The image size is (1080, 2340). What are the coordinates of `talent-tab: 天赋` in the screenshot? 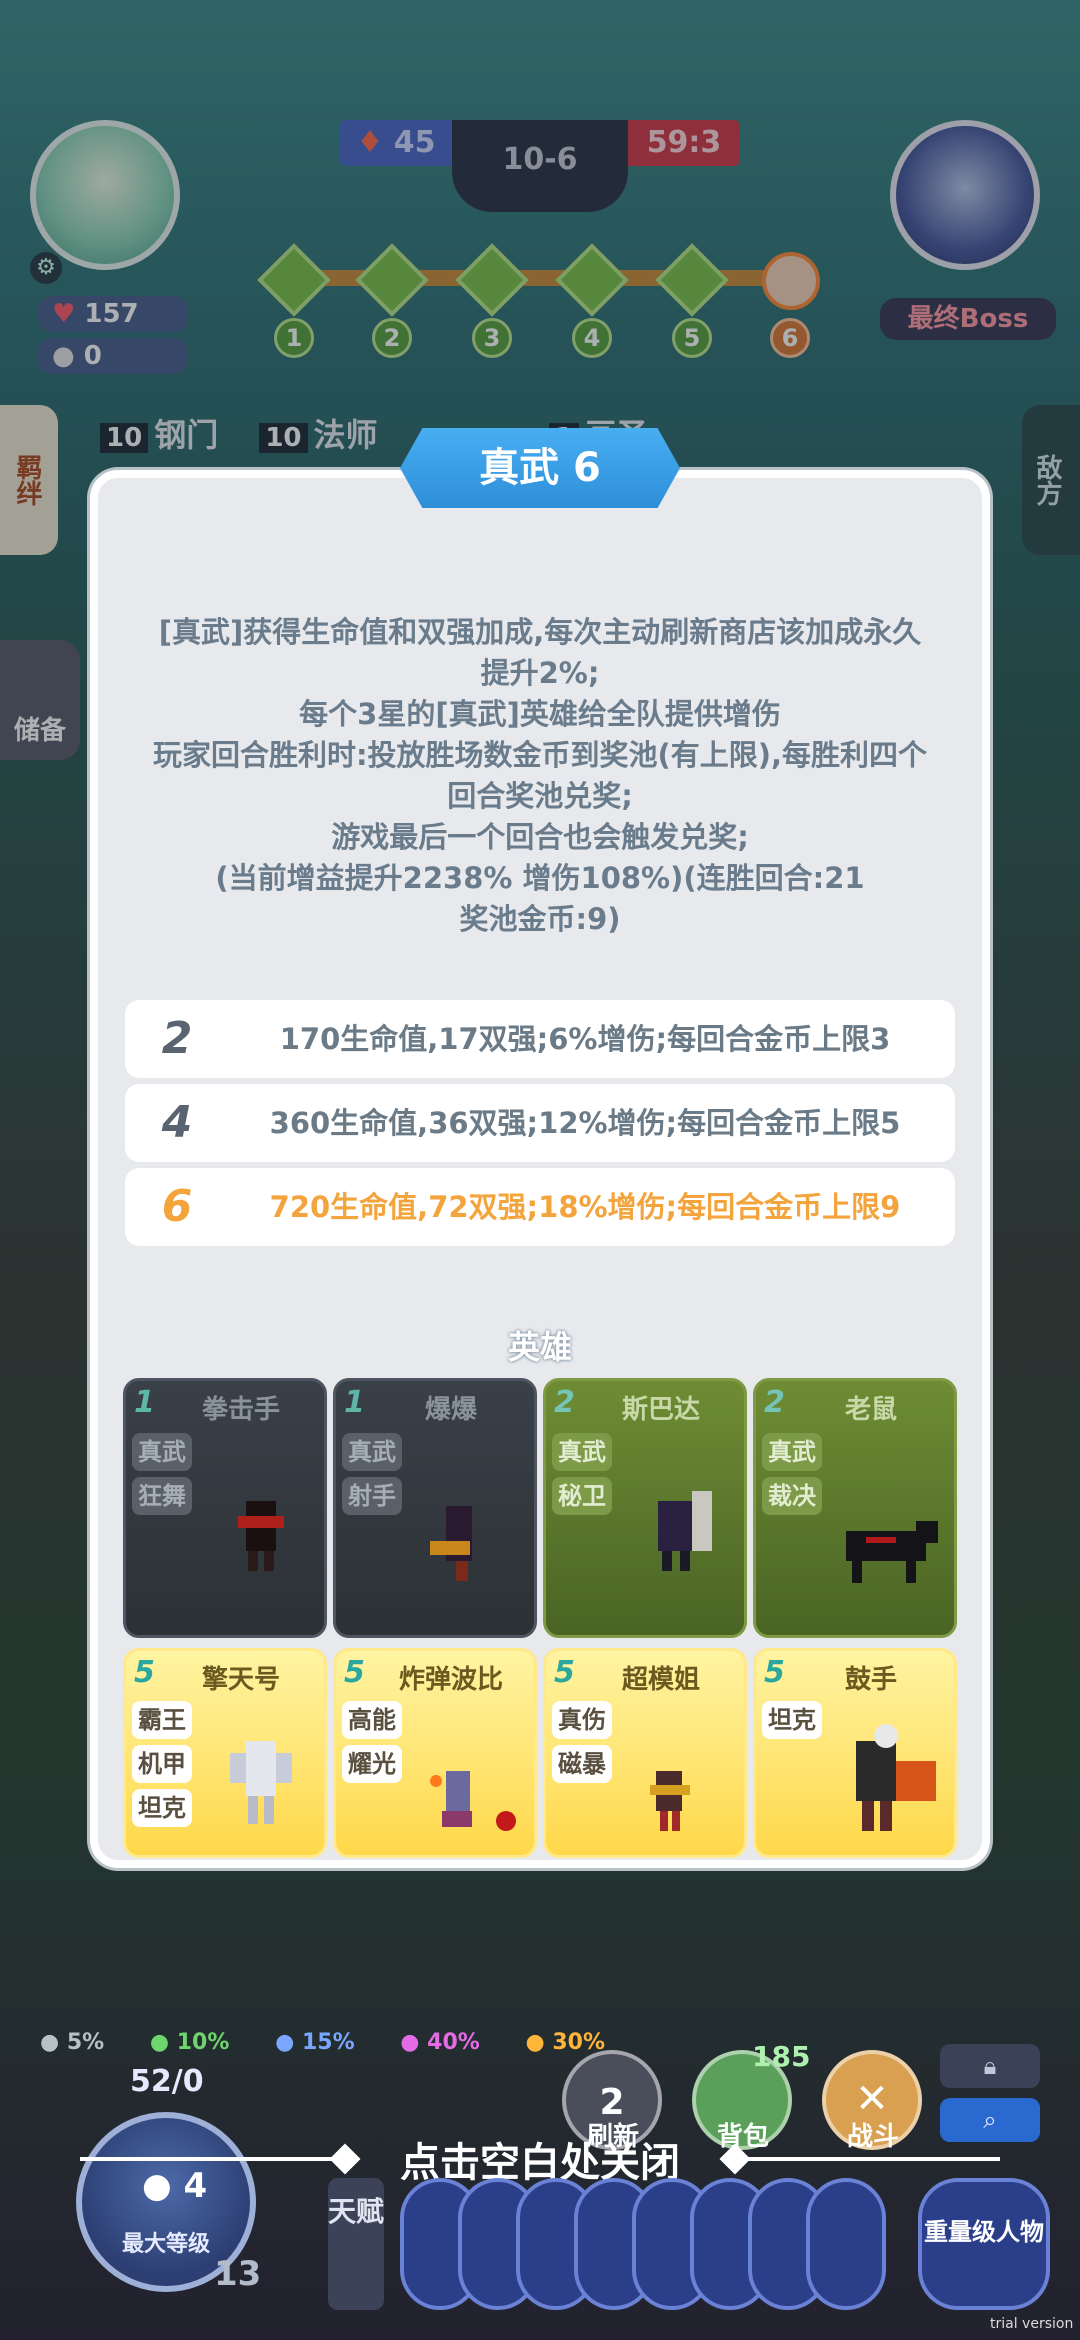 It's located at (356, 2244).